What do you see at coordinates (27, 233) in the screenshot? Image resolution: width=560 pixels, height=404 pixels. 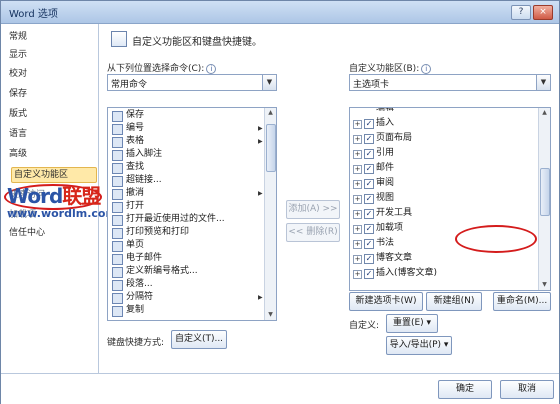 I see `sidebar-item-trust-center: 信任中心` at bounding box center [27, 233].